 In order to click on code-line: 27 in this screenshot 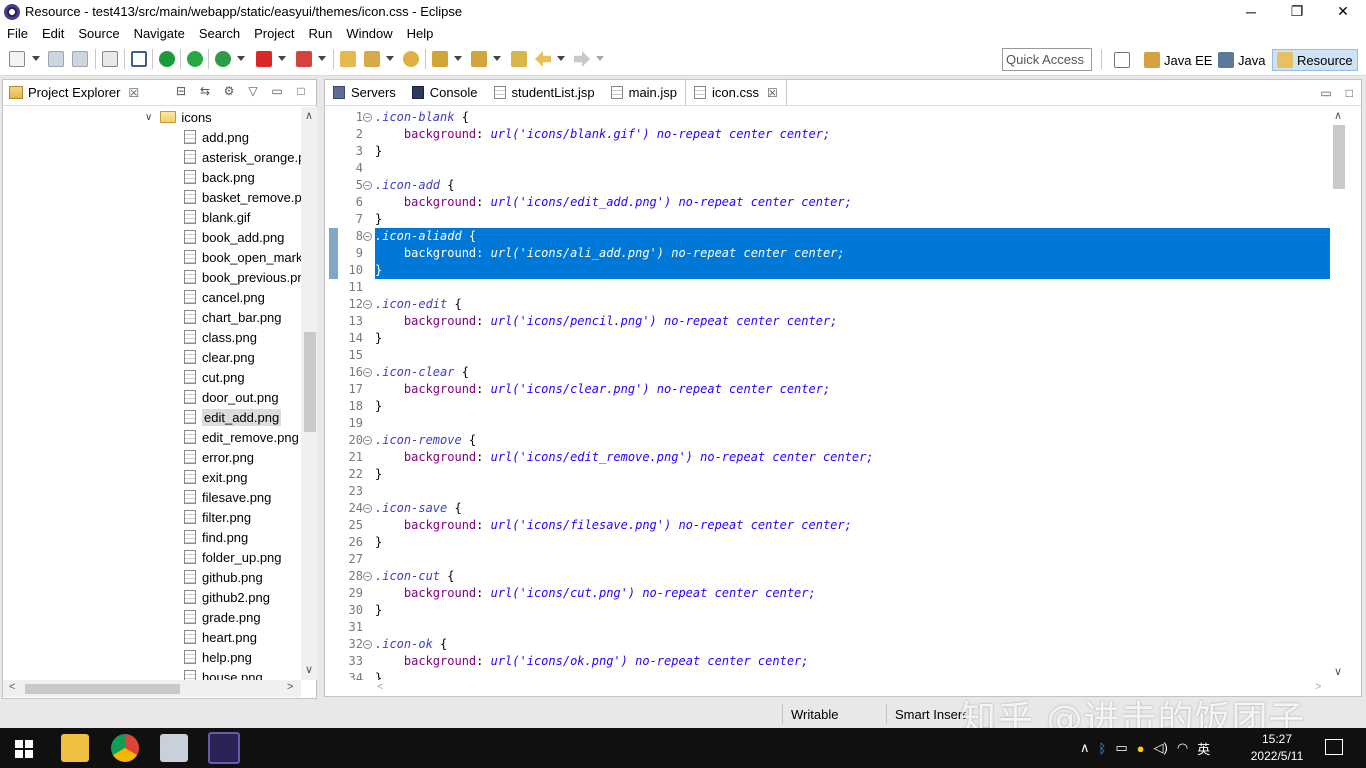, I will do `click(827, 559)`.